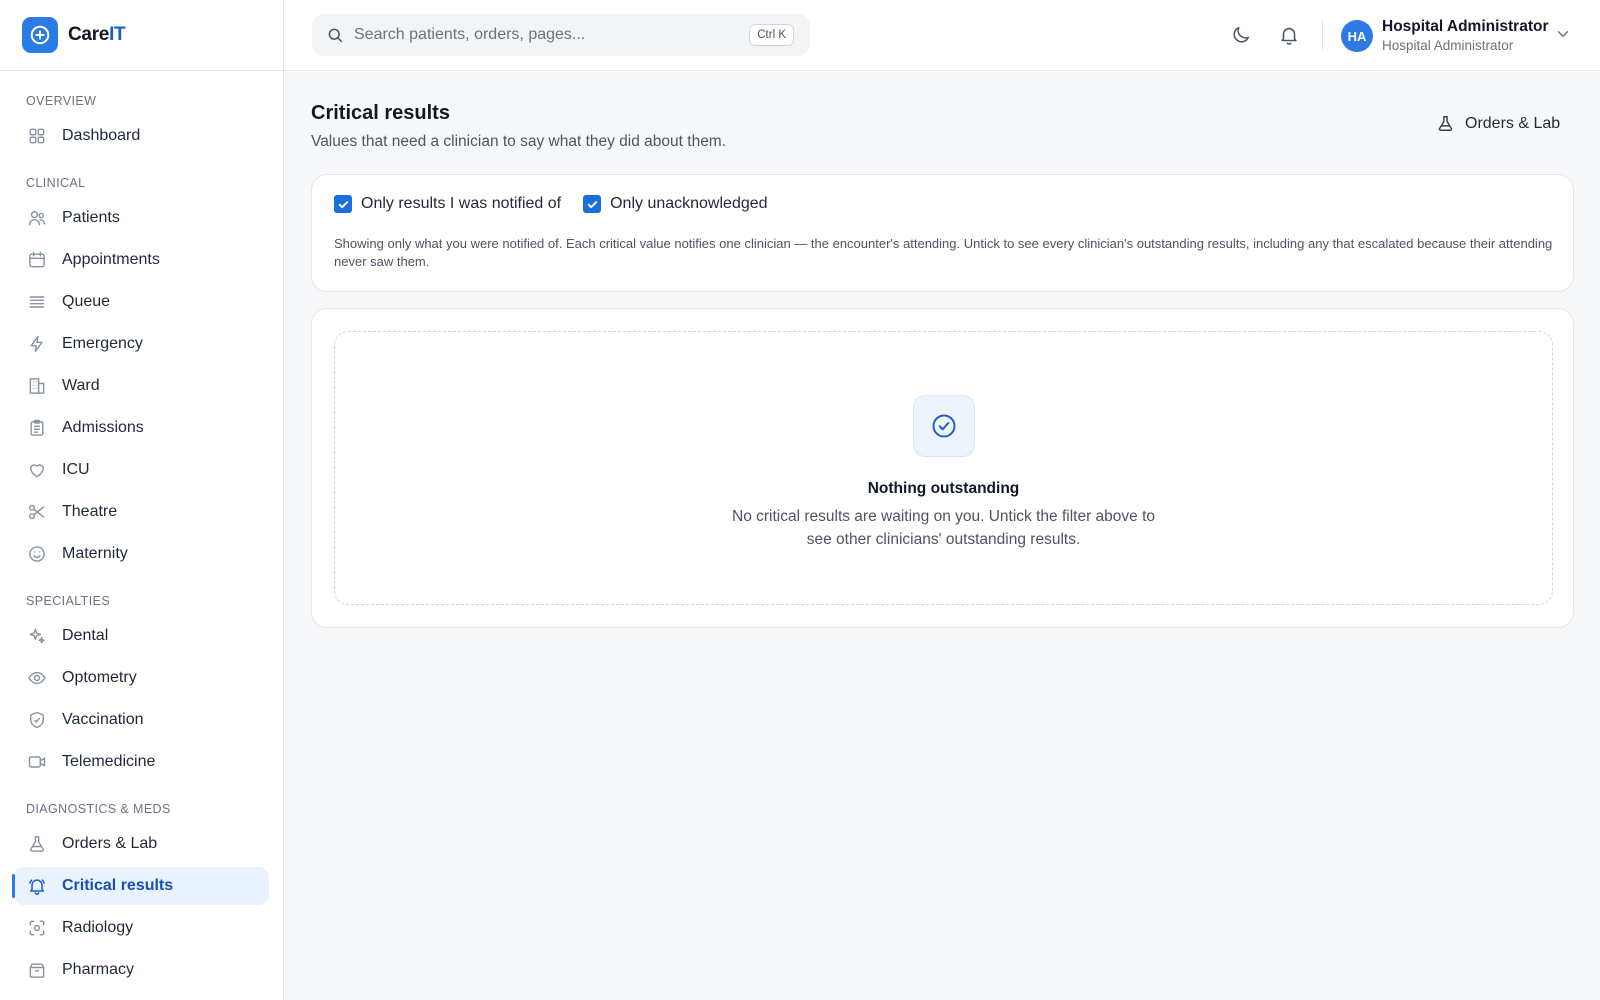 Image resolution: width=1600 pixels, height=1000 pixels. What do you see at coordinates (1322, 35) in the screenshot?
I see `topbar-divider` at bounding box center [1322, 35].